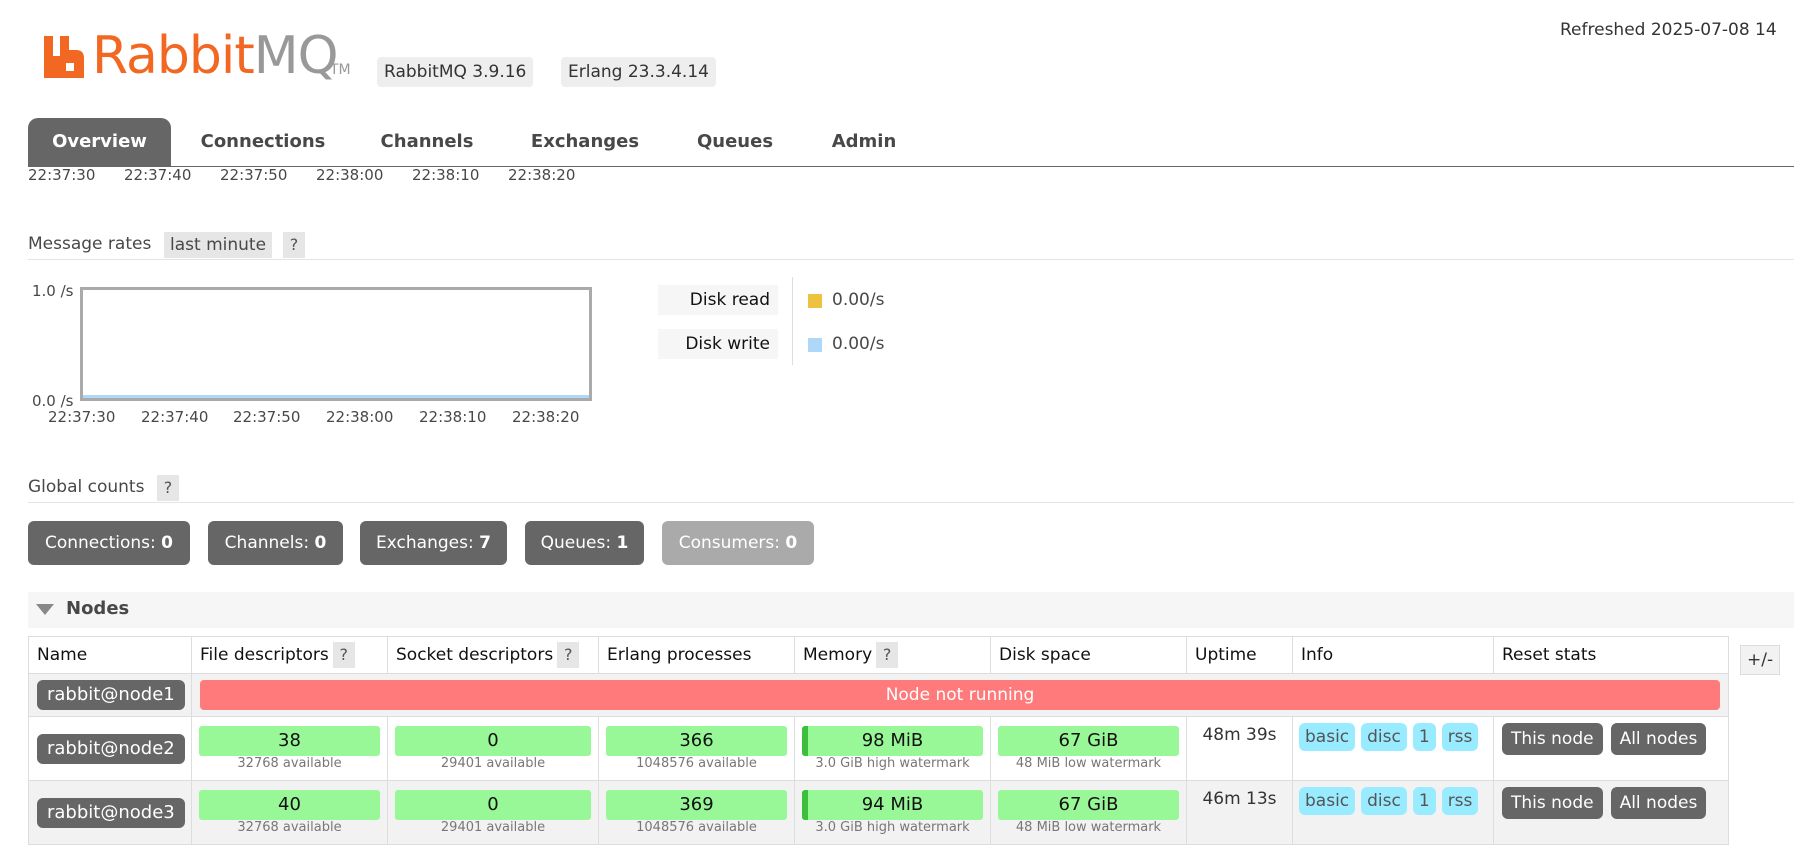  What do you see at coordinates (1239, 748) in the screenshot?
I see `uptime-value: 48m 39s` at bounding box center [1239, 748].